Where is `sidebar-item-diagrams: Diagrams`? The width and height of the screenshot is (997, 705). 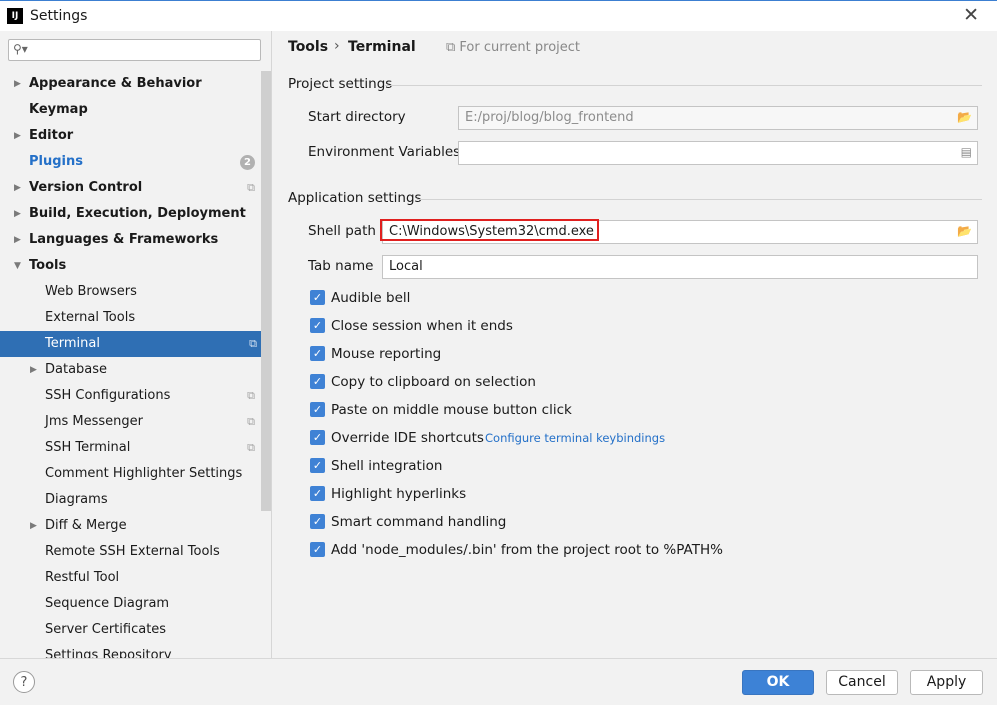 sidebar-item-diagrams: Diagrams is located at coordinates (130, 500).